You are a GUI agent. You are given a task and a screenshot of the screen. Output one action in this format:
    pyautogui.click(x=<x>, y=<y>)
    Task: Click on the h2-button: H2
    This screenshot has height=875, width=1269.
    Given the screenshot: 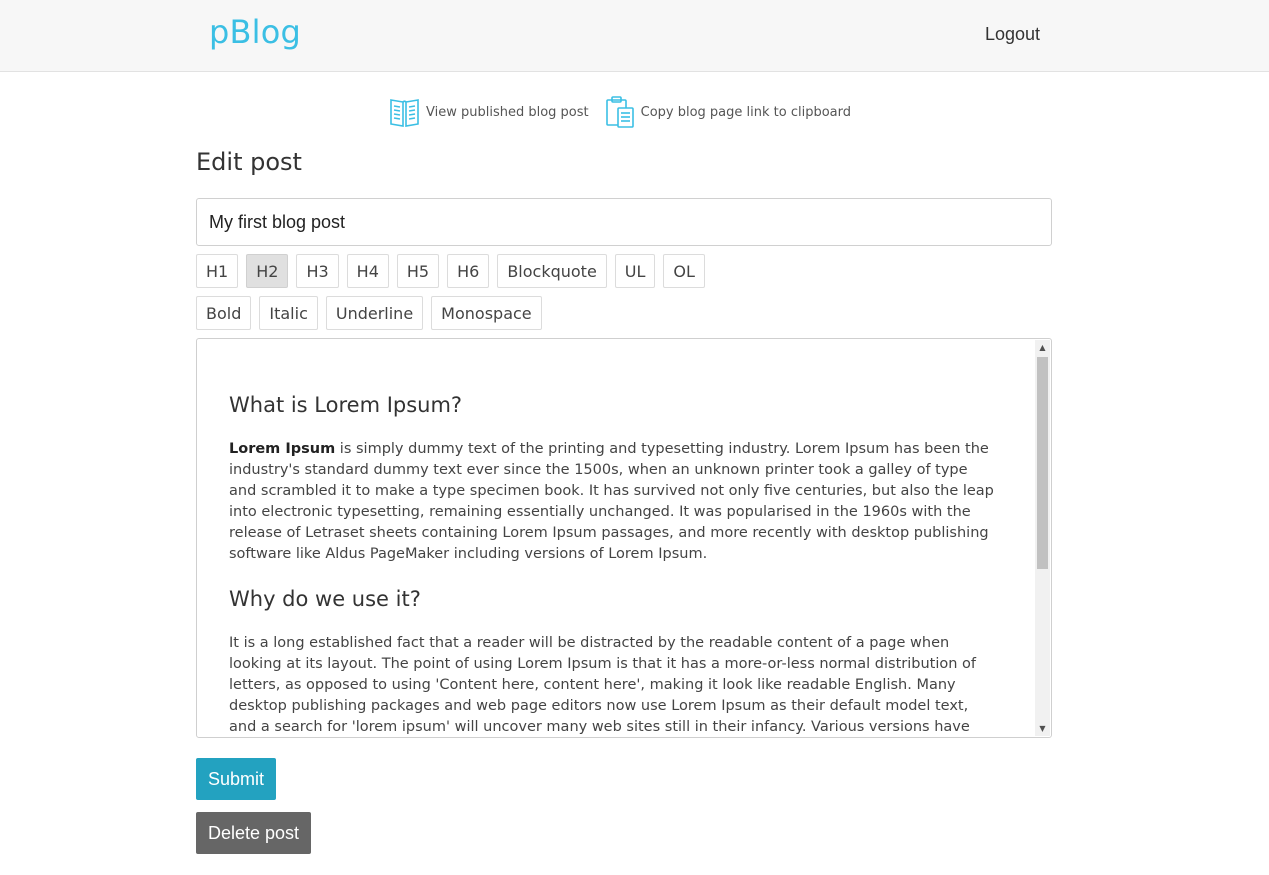 What is the action you would take?
    pyautogui.click(x=267, y=271)
    